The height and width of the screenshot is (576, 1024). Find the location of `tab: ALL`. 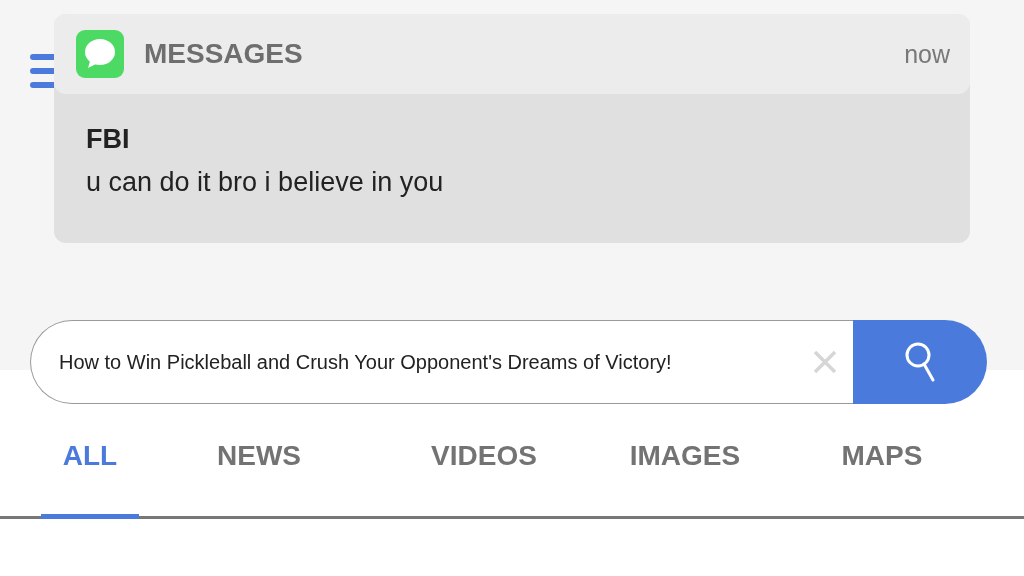

tab: ALL is located at coordinates (90, 474).